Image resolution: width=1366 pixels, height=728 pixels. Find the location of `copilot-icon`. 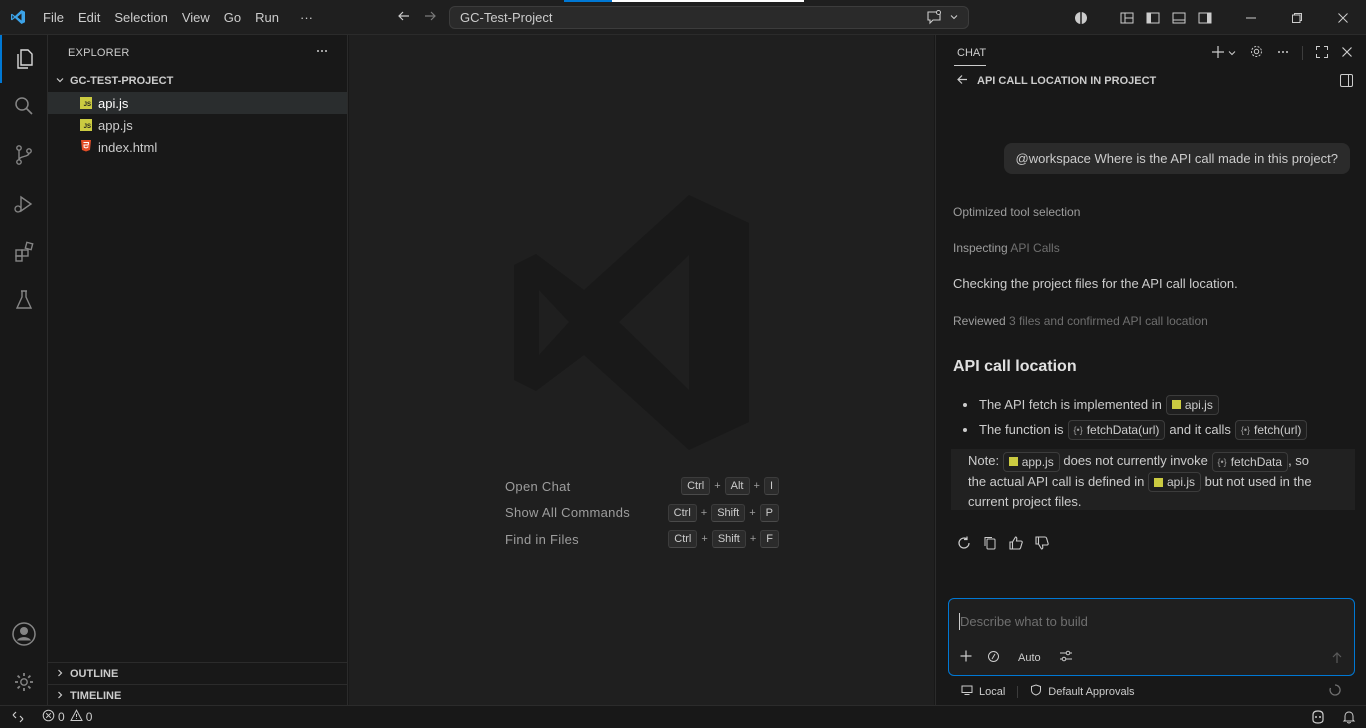

copilot-icon is located at coordinates (1081, 17).